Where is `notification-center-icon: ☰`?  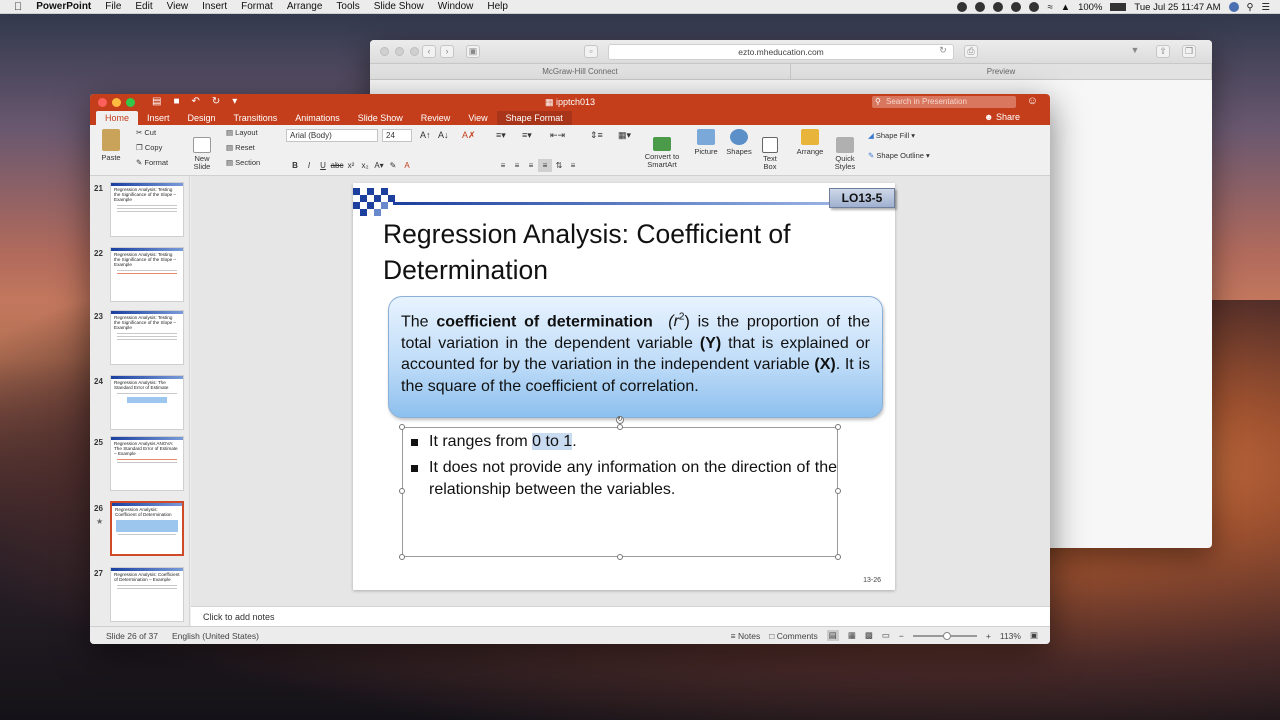
notification-center-icon: ☰ is located at coordinates (1265, 7).